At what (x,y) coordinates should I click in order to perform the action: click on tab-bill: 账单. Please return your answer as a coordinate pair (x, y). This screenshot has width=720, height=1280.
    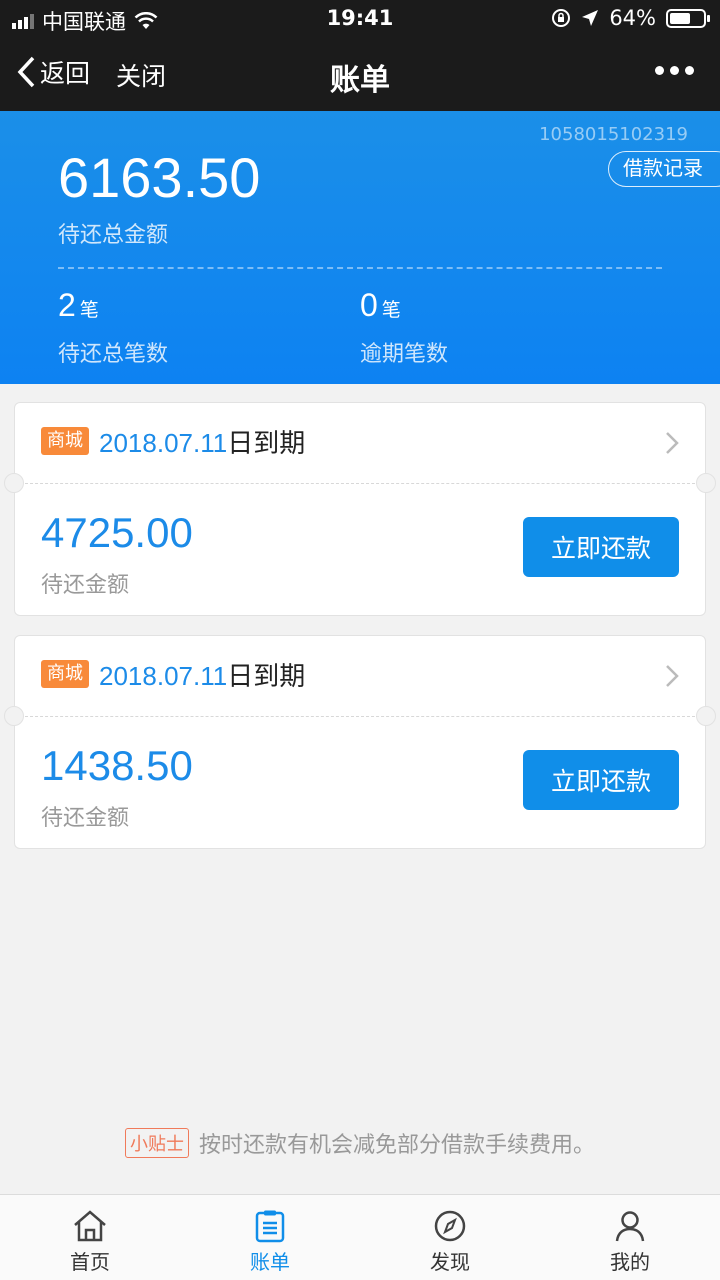
    Looking at the image, I should click on (270, 1237).